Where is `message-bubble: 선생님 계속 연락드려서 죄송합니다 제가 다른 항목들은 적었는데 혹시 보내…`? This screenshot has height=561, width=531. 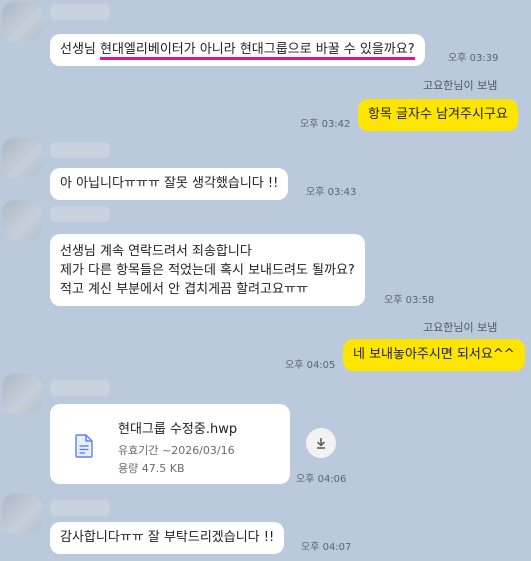
message-bubble: 선생님 계속 연락드려서 죄송합니다 제가 다른 항목들은 적었는데 혹시 보내… is located at coordinates (207, 270).